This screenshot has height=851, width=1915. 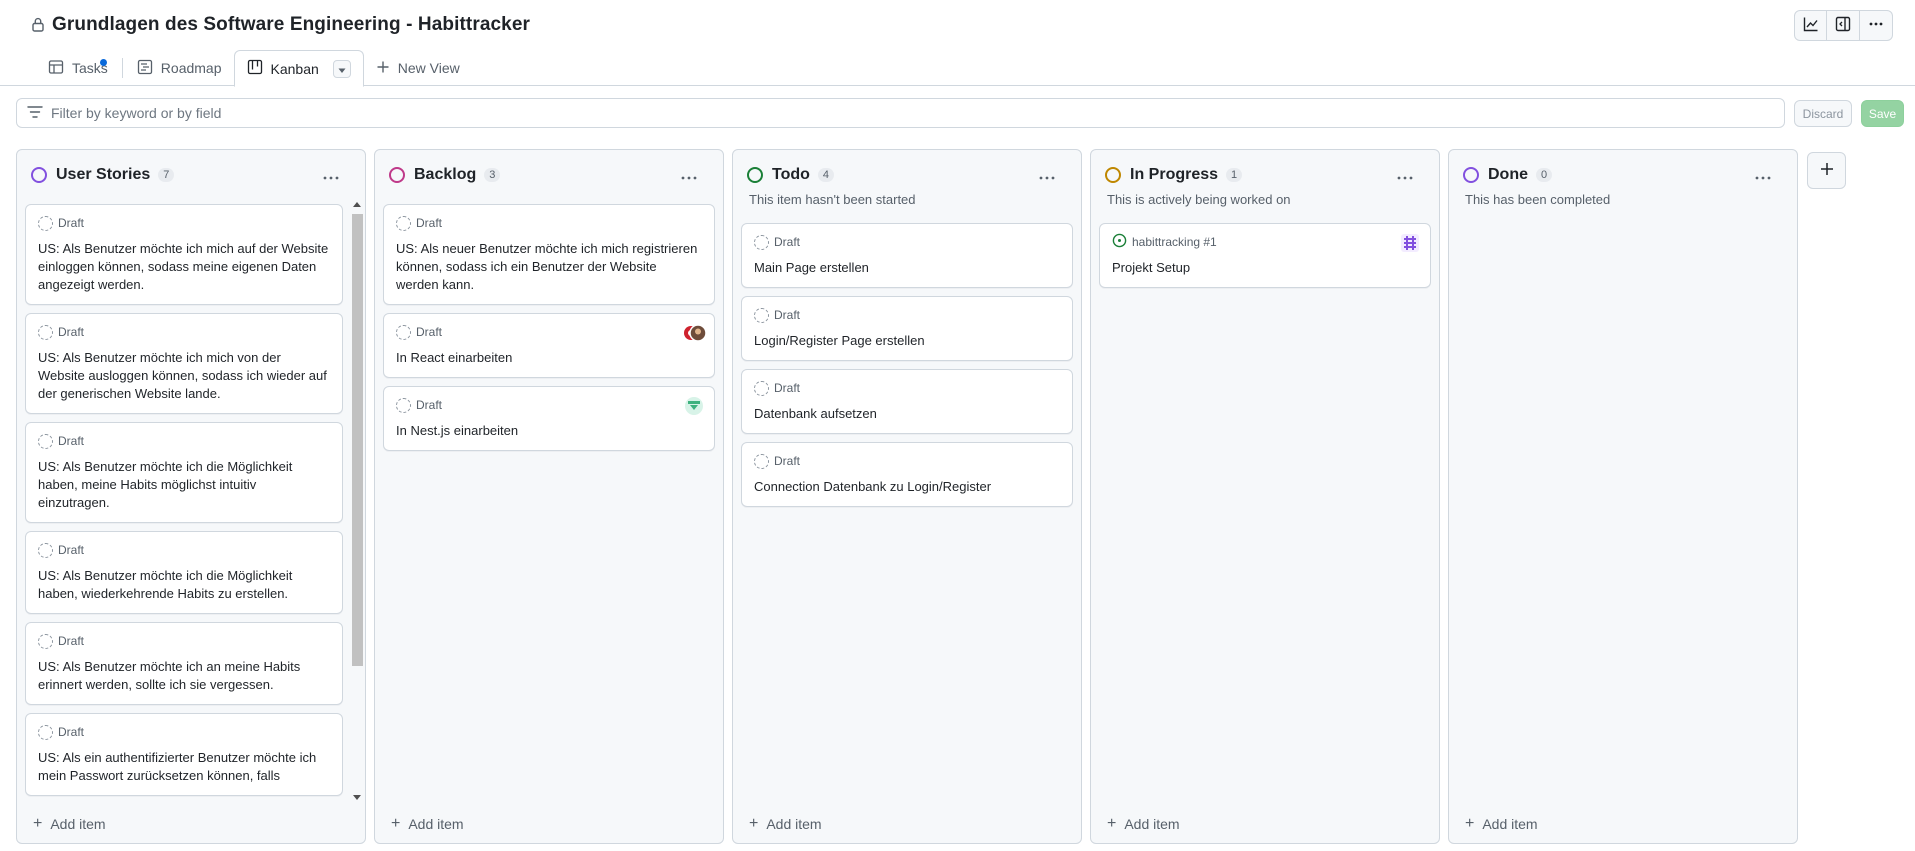 I want to click on scroll-down-arrow-icon, so click(x=357, y=797).